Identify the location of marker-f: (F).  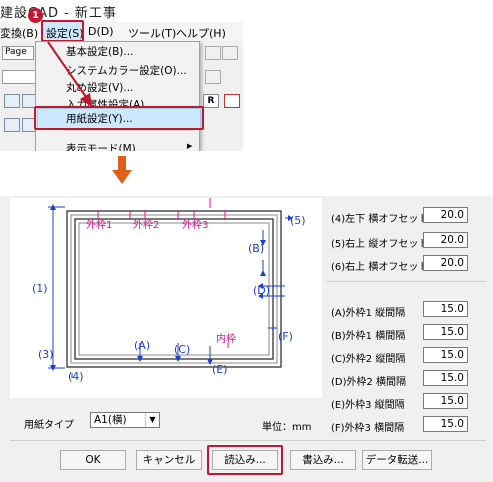
(285, 336).